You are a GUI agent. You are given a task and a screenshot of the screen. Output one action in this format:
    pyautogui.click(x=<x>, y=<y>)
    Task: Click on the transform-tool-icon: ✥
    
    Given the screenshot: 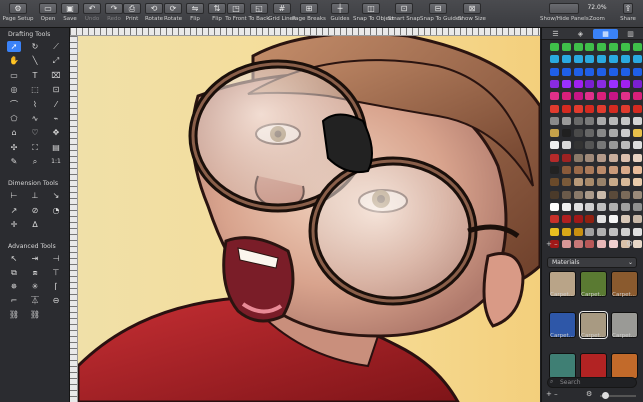 What is the action you would take?
    pyautogui.click(x=56, y=132)
    